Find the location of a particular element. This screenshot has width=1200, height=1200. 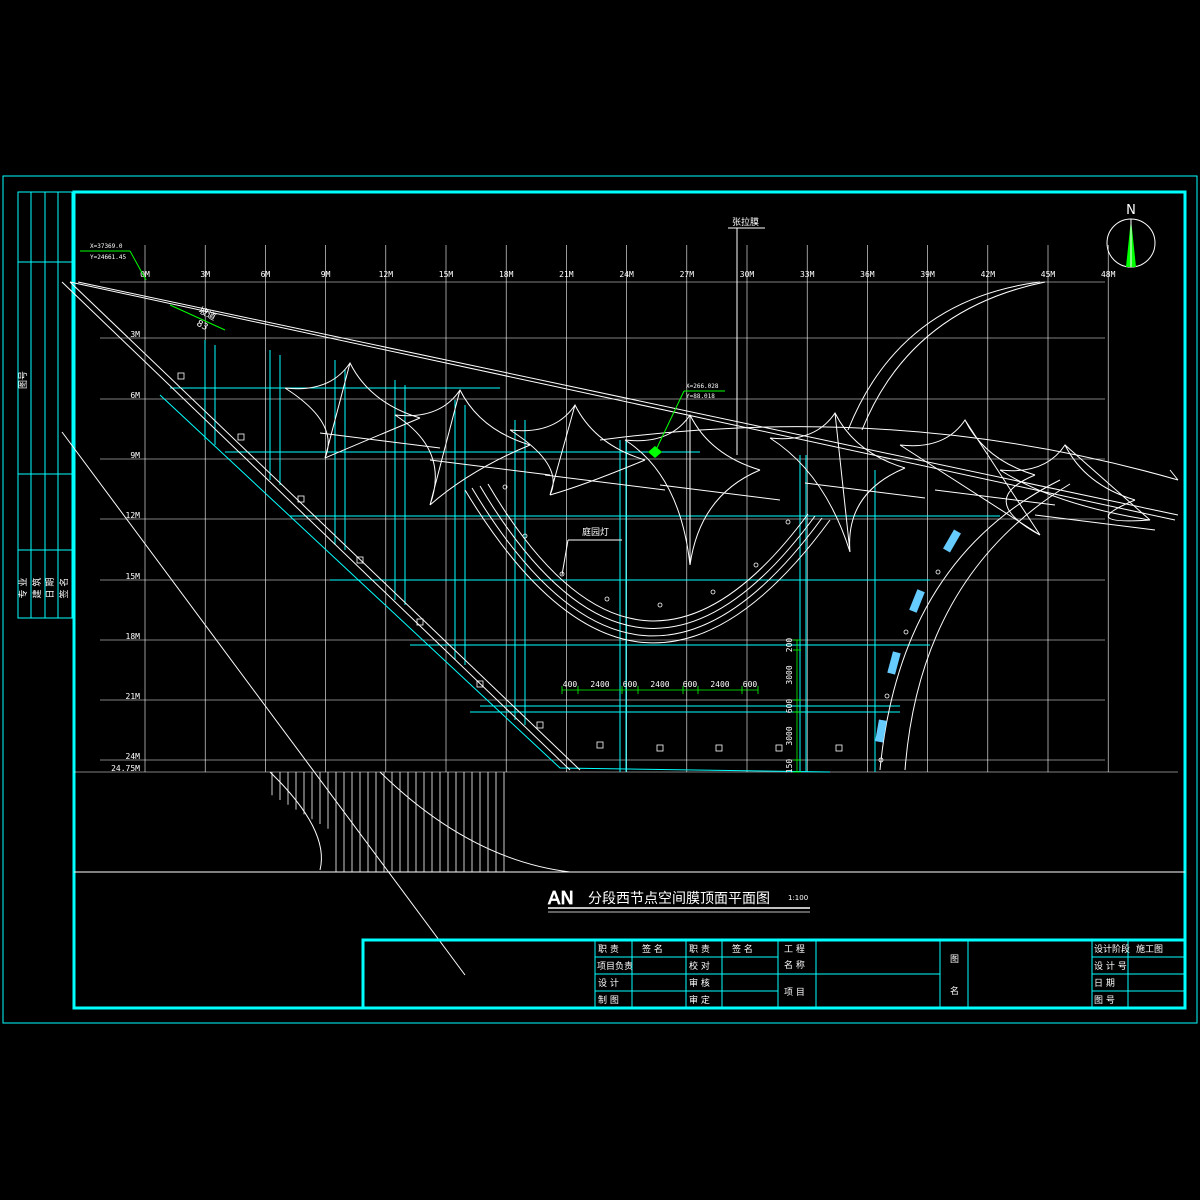

grid-label-x: 36M is located at coordinates (867, 274).